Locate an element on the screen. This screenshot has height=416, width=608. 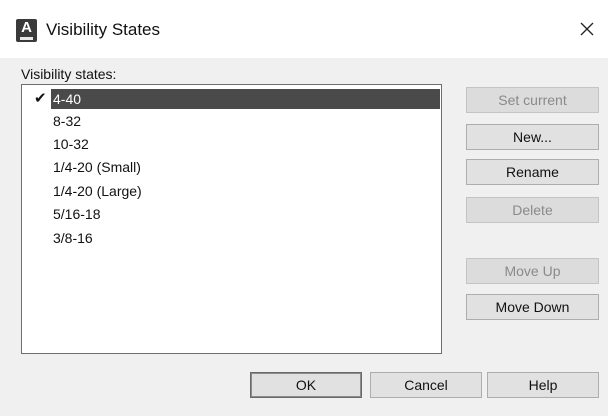
list-item: 1/4-20 (Small) is located at coordinates (232, 167).